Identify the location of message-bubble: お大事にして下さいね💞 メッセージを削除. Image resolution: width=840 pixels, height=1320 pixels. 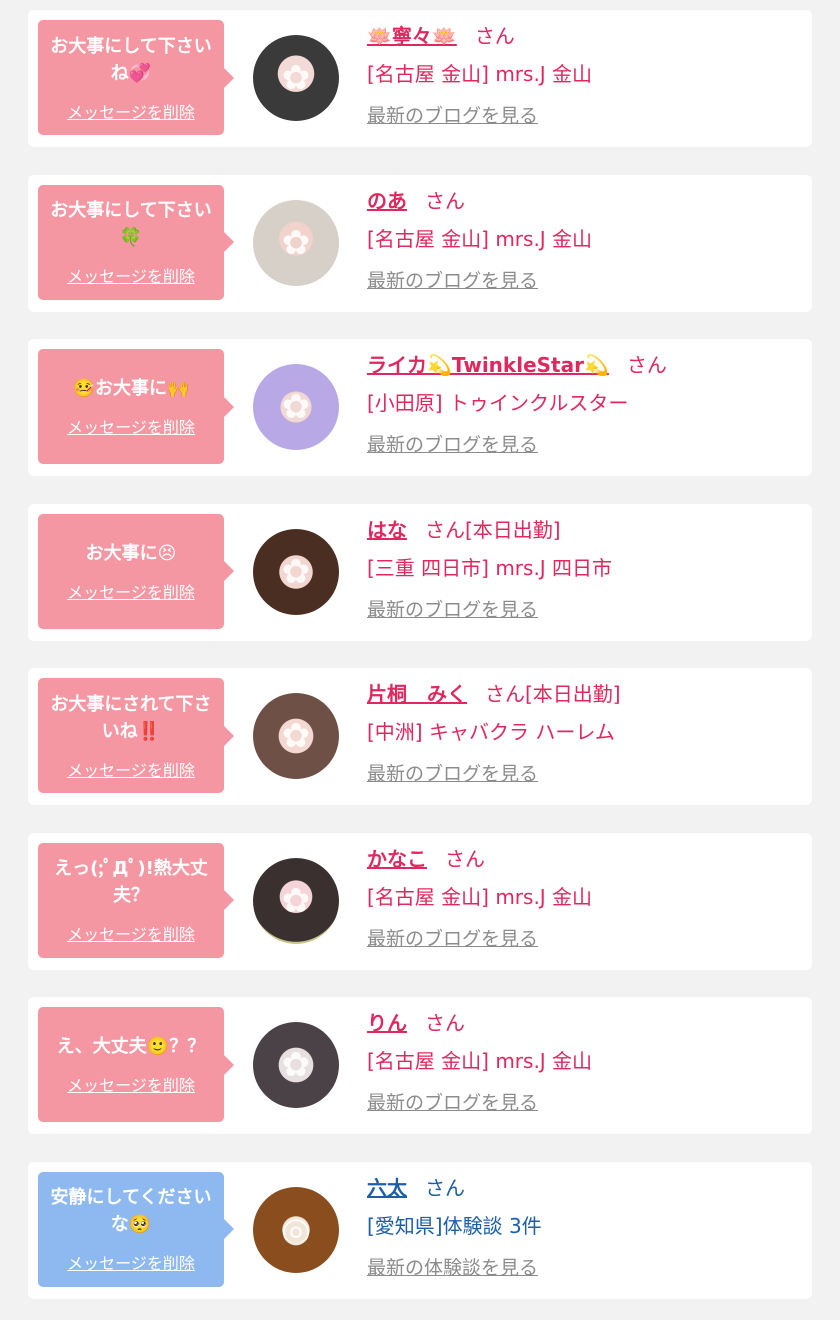
(136, 77).